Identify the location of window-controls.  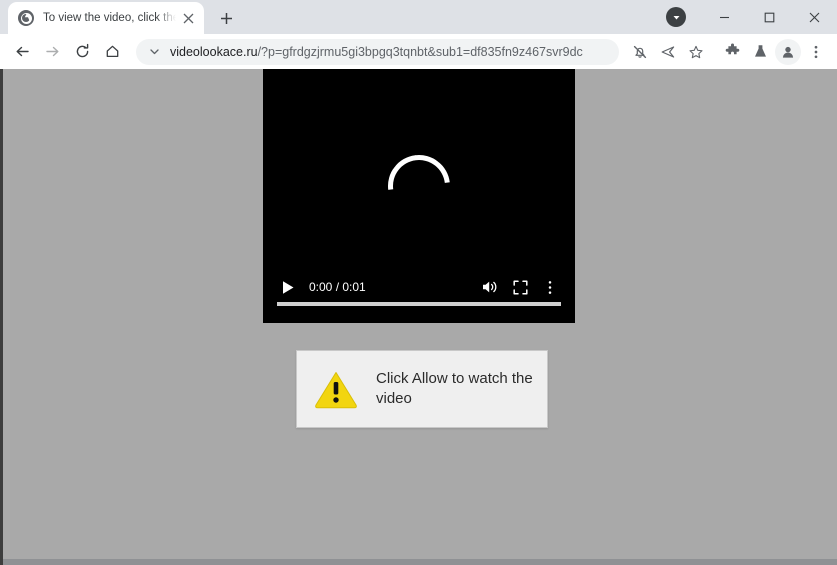
(751, 17).